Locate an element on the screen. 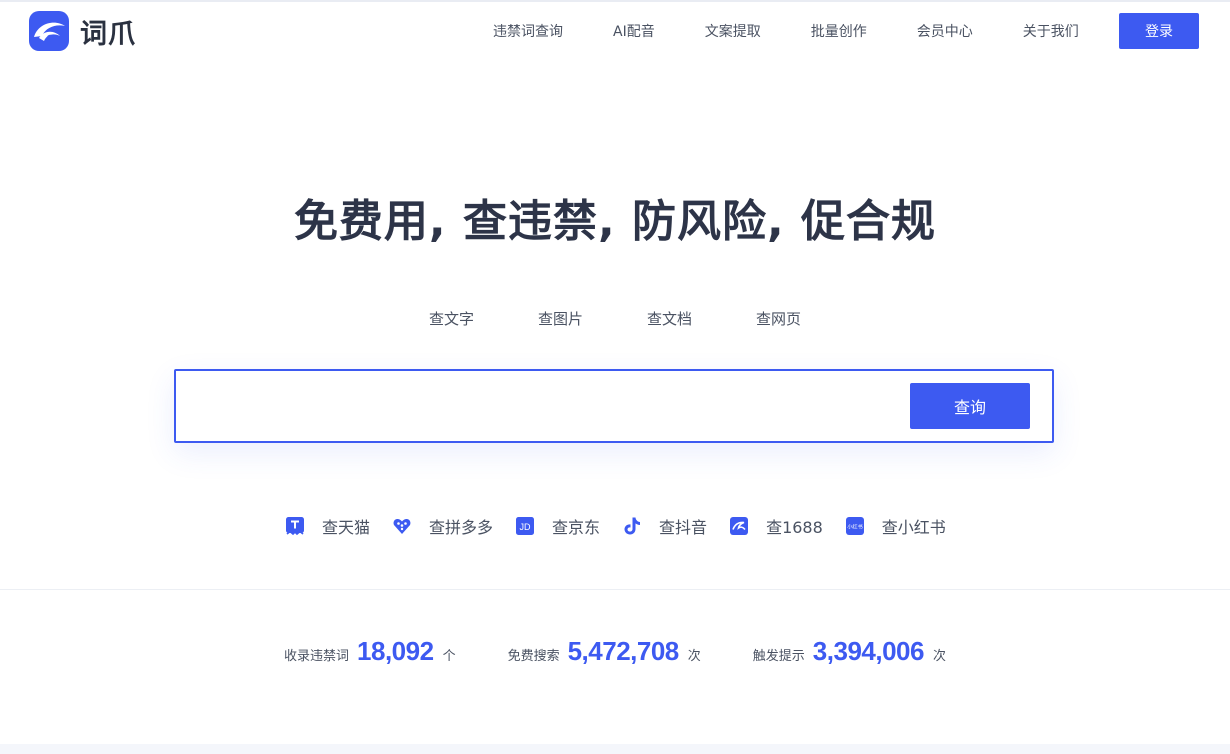 The width and height of the screenshot is (1230, 754). nav-item-about-us: 关于我们 is located at coordinates (1051, 31).